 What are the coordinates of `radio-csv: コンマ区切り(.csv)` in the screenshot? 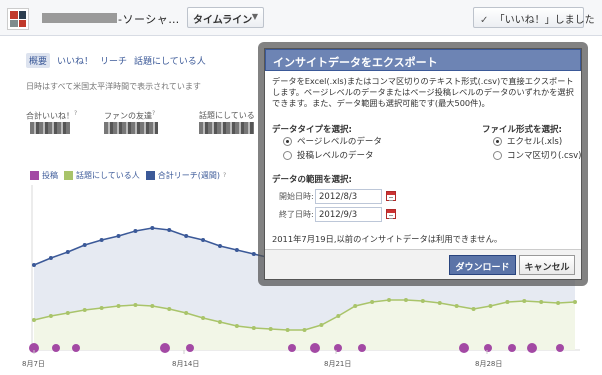 It's located at (537, 155).